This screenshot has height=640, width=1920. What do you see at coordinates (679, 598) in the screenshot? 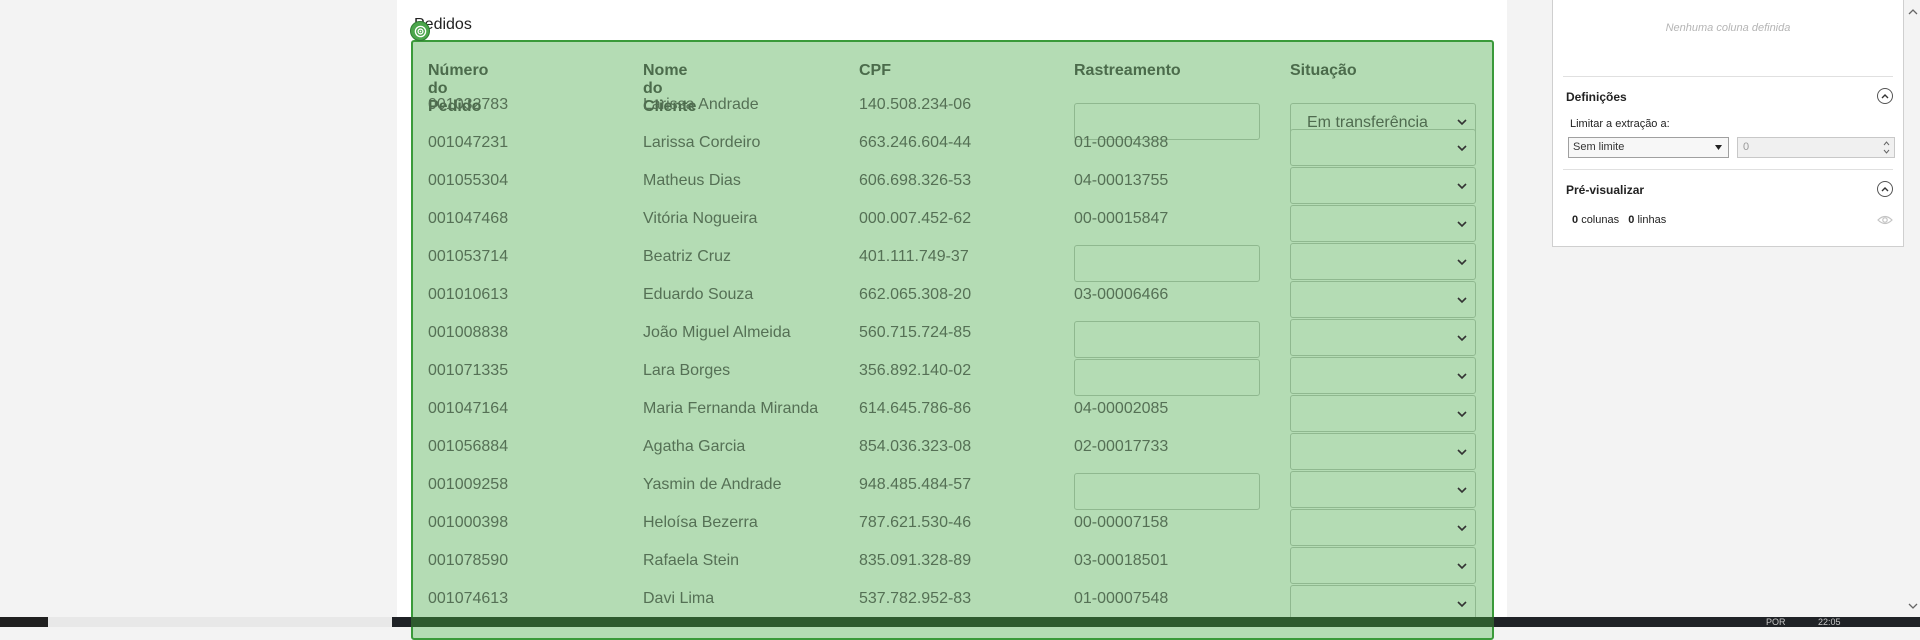
I see `client-name: Davi Lima` at bounding box center [679, 598].